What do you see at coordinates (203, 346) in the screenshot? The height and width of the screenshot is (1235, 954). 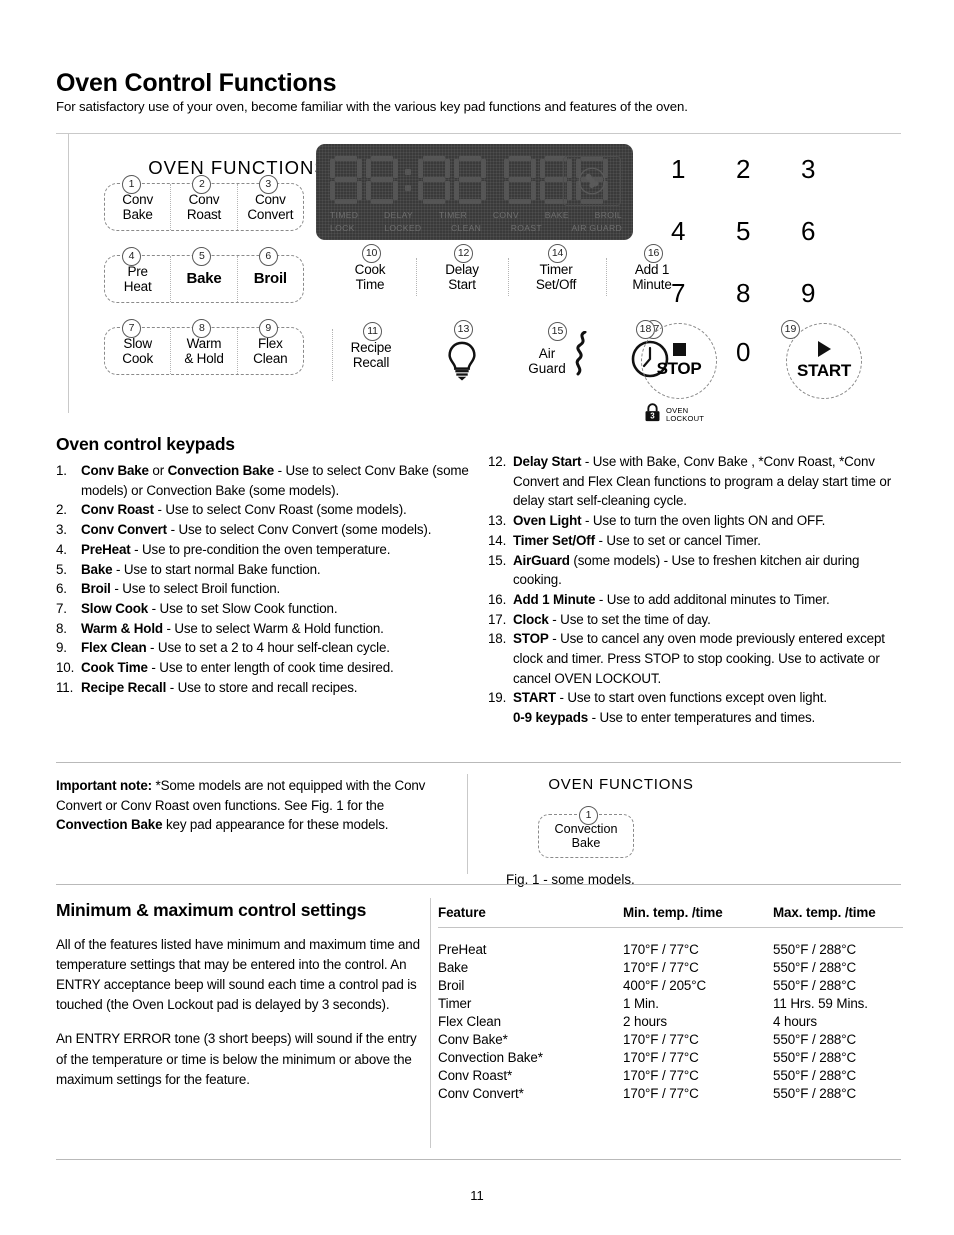 I see `keypad-warm-and-hold: 8 Warm & Hold` at bounding box center [203, 346].